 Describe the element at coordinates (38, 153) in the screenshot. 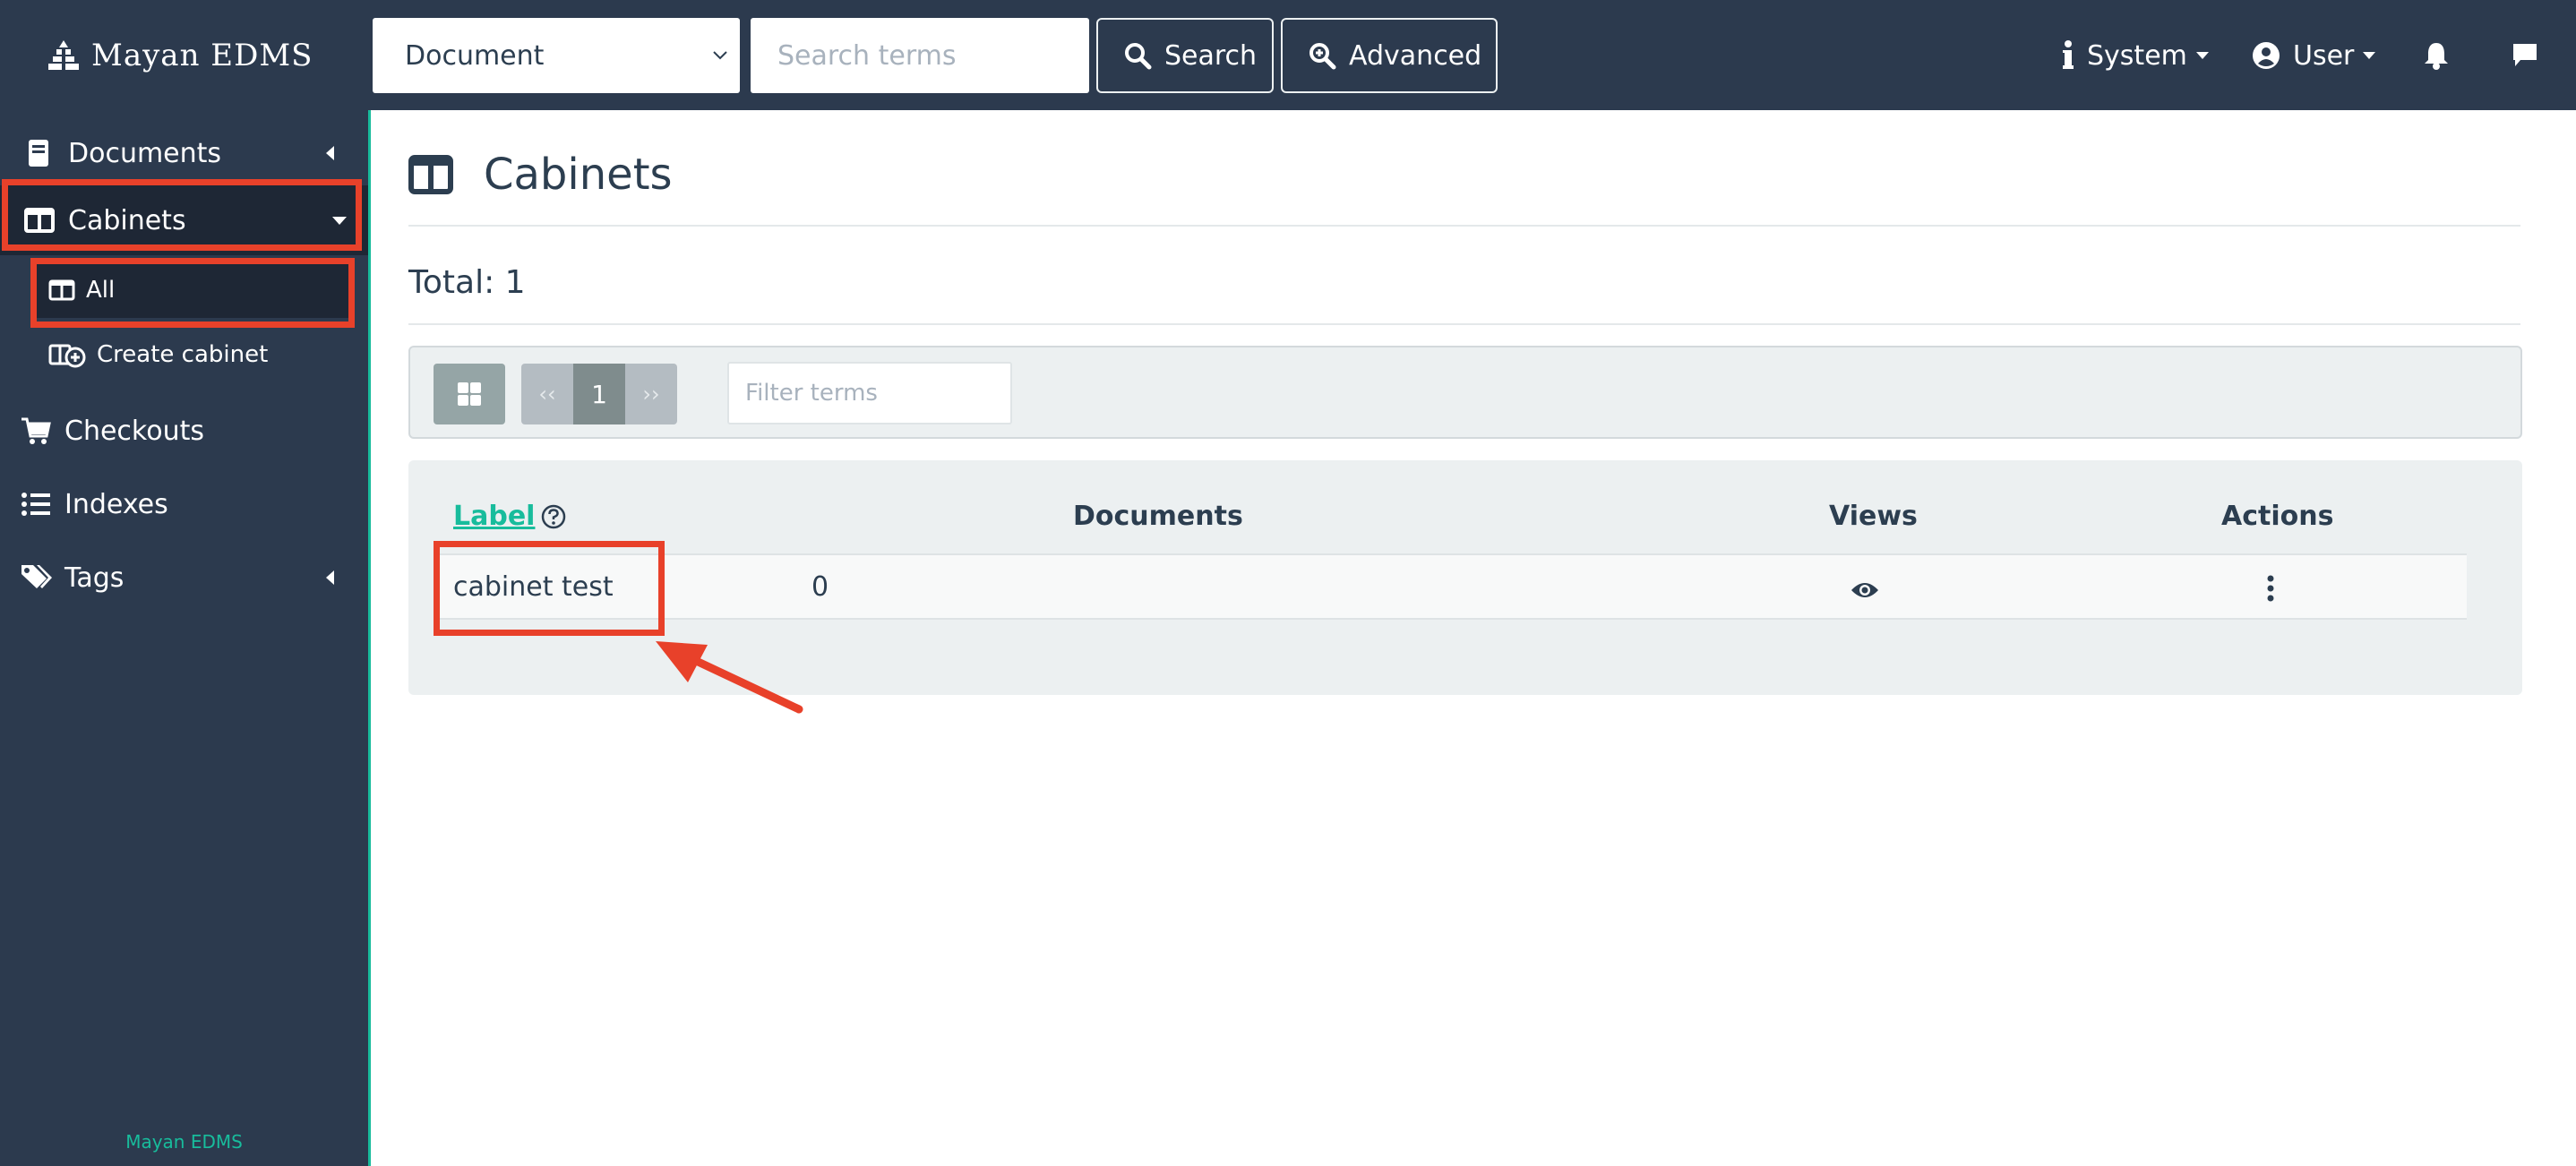

I see `book-icon` at that location.